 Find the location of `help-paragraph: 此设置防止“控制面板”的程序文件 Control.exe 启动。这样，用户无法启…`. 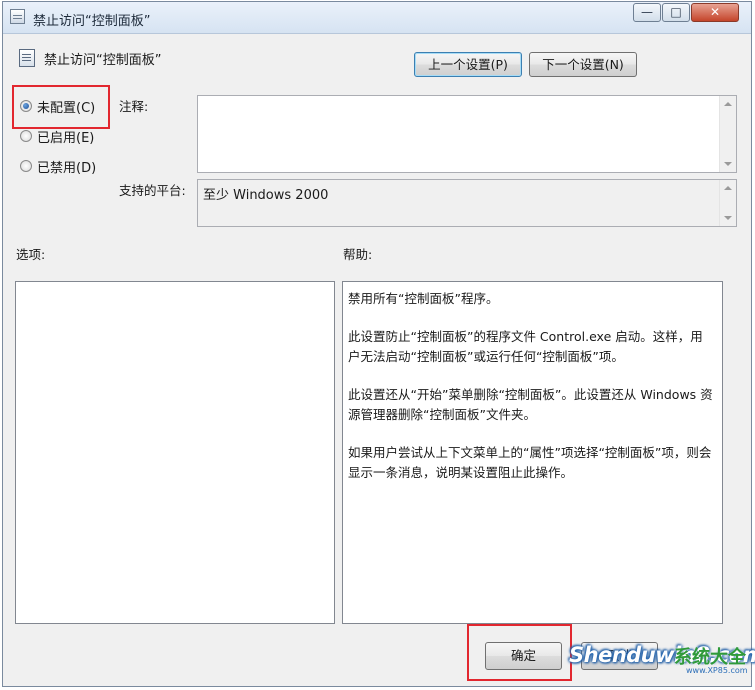

help-paragraph: 此设置防止“控制面板”的程序文件 Control.exe 启动。这样，用户无法启… is located at coordinates (525, 346).